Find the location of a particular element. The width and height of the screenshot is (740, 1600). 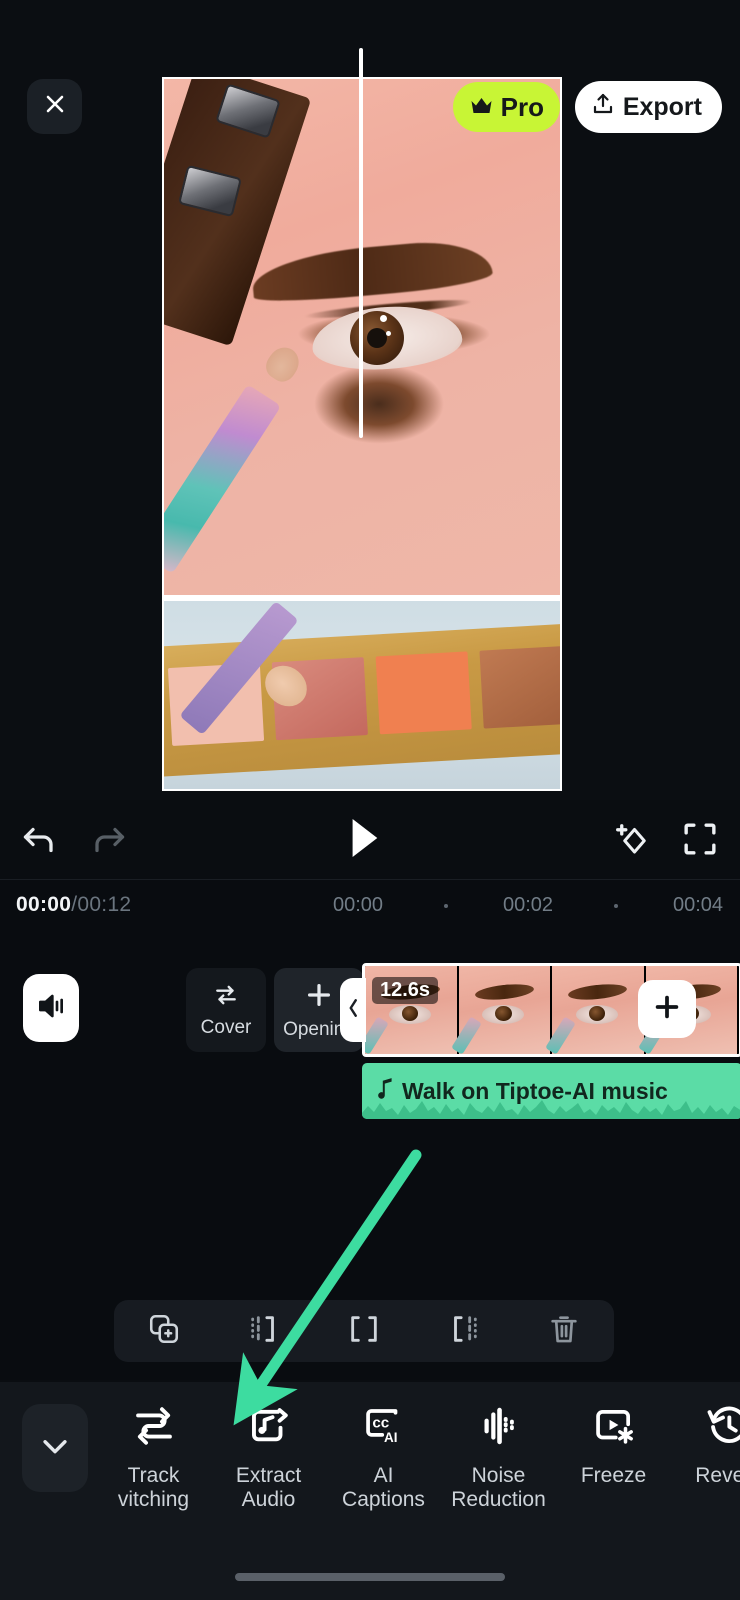

fullscreen-button is located at coordinates (700, 841).